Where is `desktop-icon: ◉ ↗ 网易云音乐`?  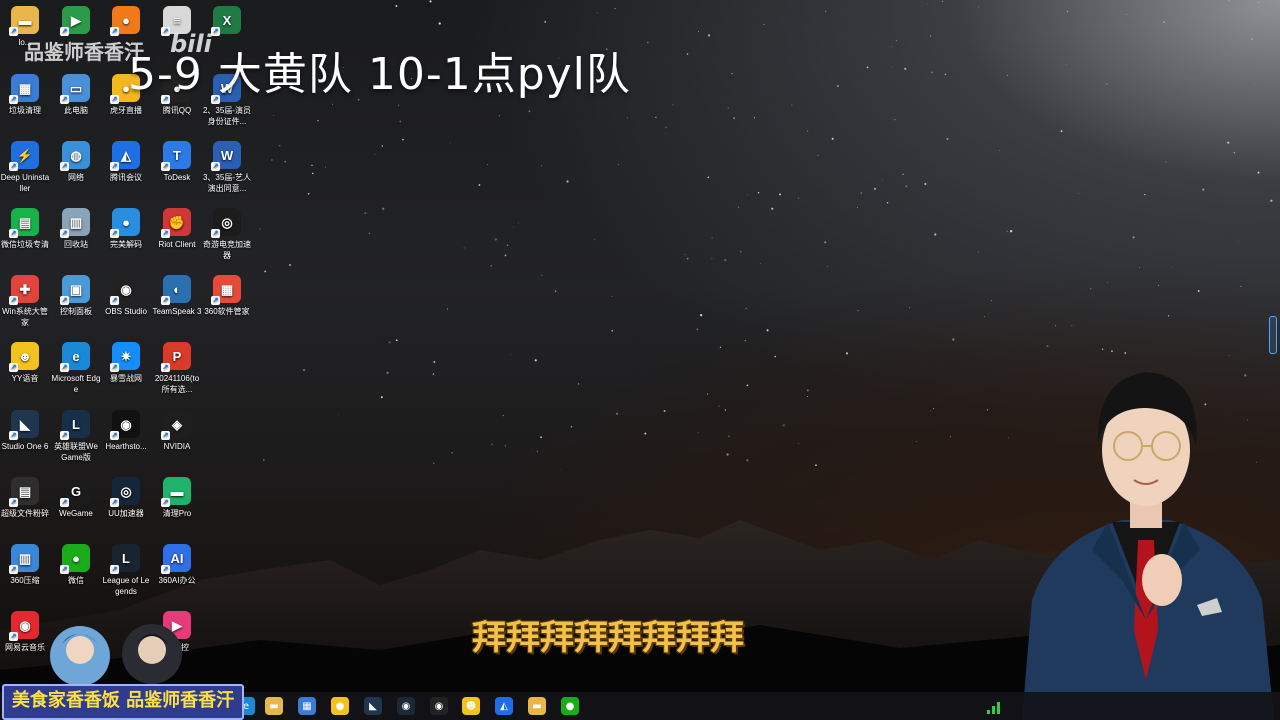
desktop-icon: ◉ ↗ 网易云音乐 is located at coordinates (25, 632).